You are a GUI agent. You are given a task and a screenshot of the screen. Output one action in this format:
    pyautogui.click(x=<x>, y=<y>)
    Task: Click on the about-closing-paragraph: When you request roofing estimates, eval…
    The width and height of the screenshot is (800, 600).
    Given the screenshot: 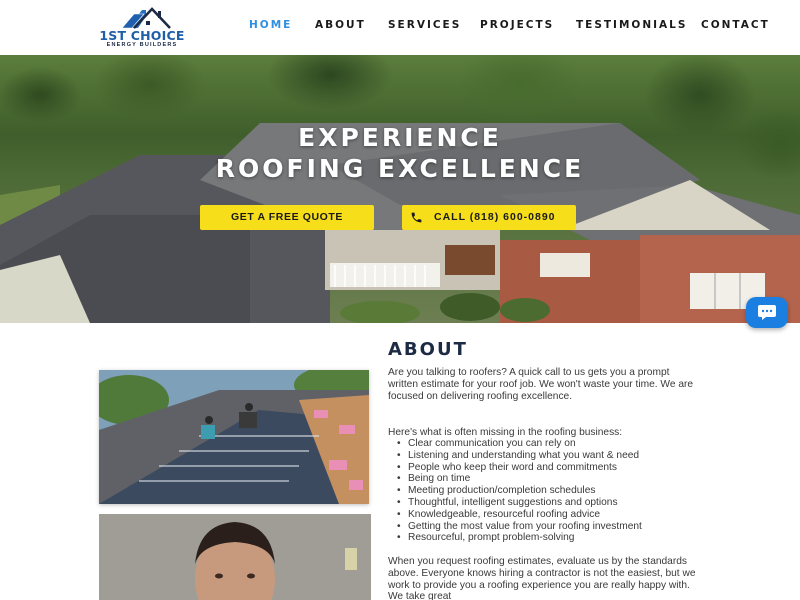 What is the action you would take?
    pyautogui.click(x=542, y=578)
    